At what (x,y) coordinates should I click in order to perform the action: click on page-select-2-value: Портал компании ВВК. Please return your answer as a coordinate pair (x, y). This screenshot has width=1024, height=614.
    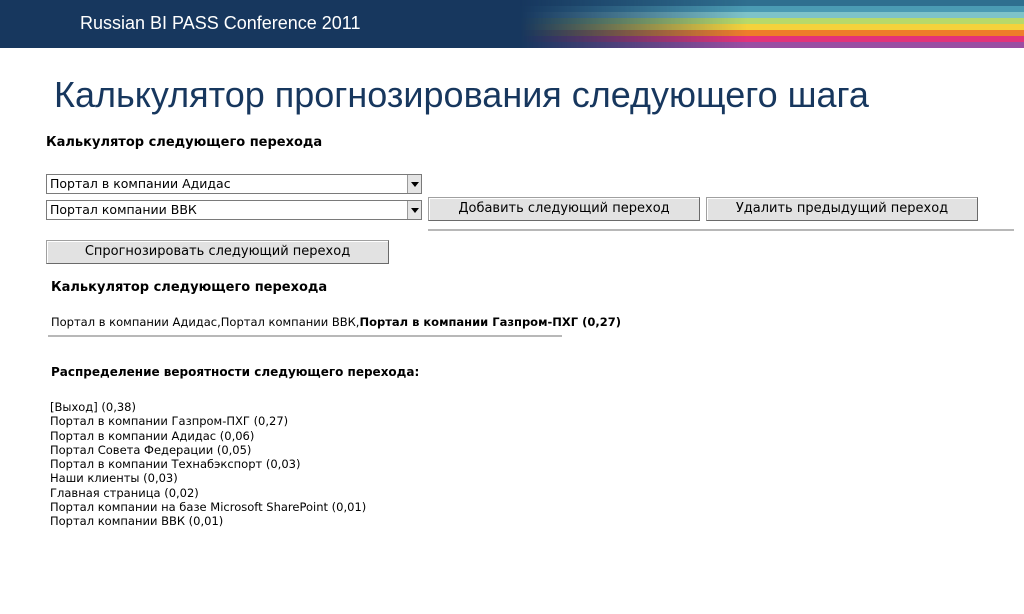
    Looking at the image, I should click on (123, 209).